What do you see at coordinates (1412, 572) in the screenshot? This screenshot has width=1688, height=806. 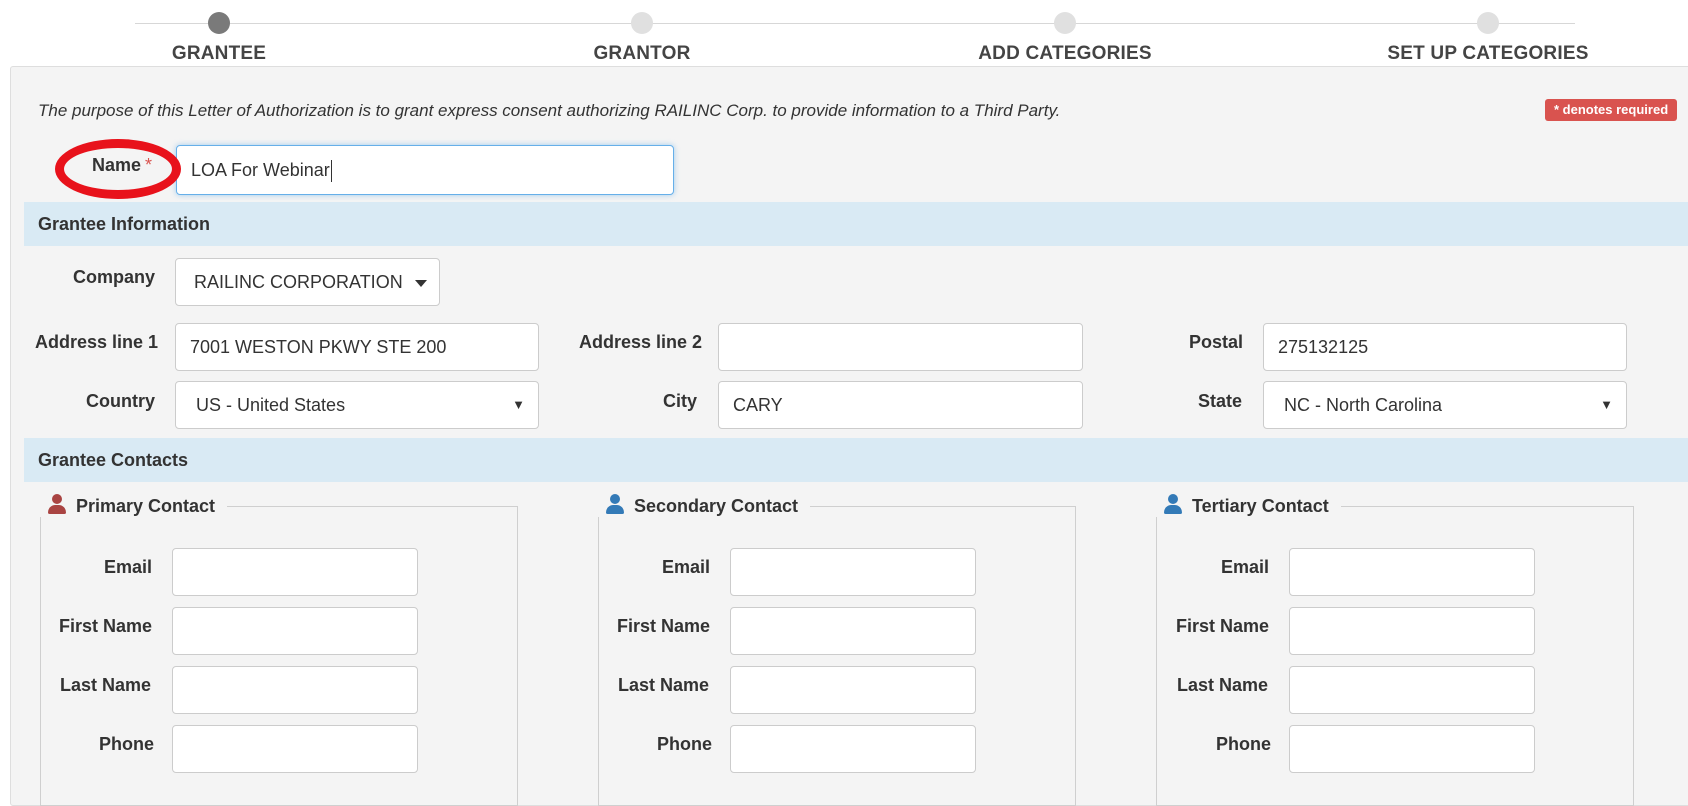 I see `tertiary-email-input` at bounding box center [1412, 572].